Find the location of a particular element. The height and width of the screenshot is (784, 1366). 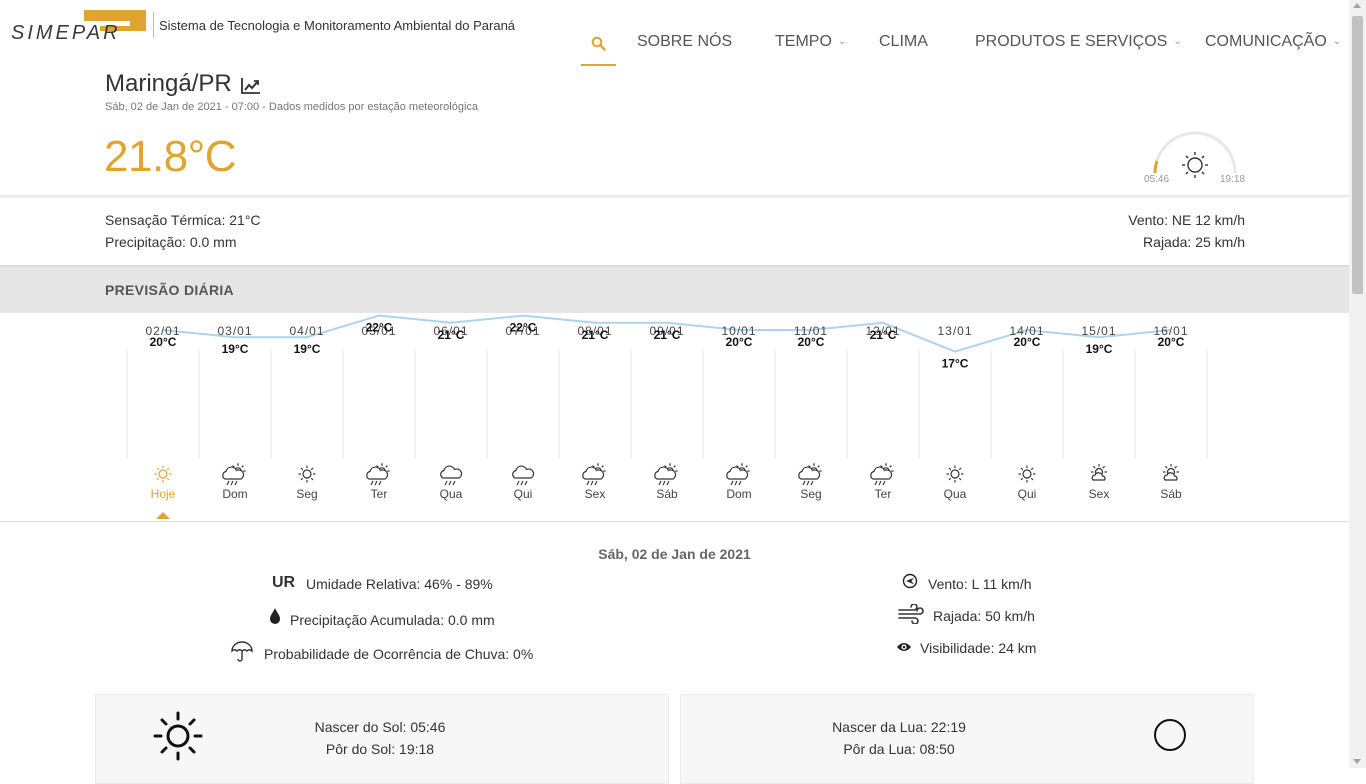

gust-now: Rajada: 25 km/h is located at coordinates (1194, 242).